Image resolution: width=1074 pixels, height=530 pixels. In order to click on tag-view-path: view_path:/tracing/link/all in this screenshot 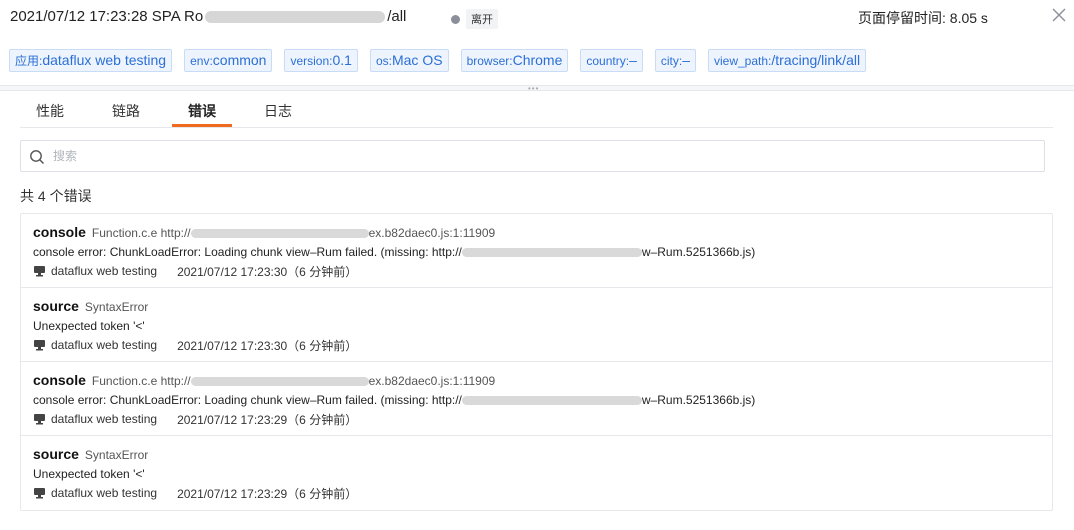, I will do `click(787, 60)`.